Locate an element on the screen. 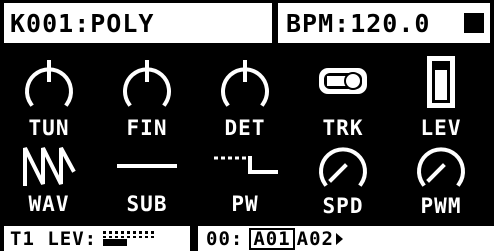  param-det: DET is located at coordinates (245, 97).